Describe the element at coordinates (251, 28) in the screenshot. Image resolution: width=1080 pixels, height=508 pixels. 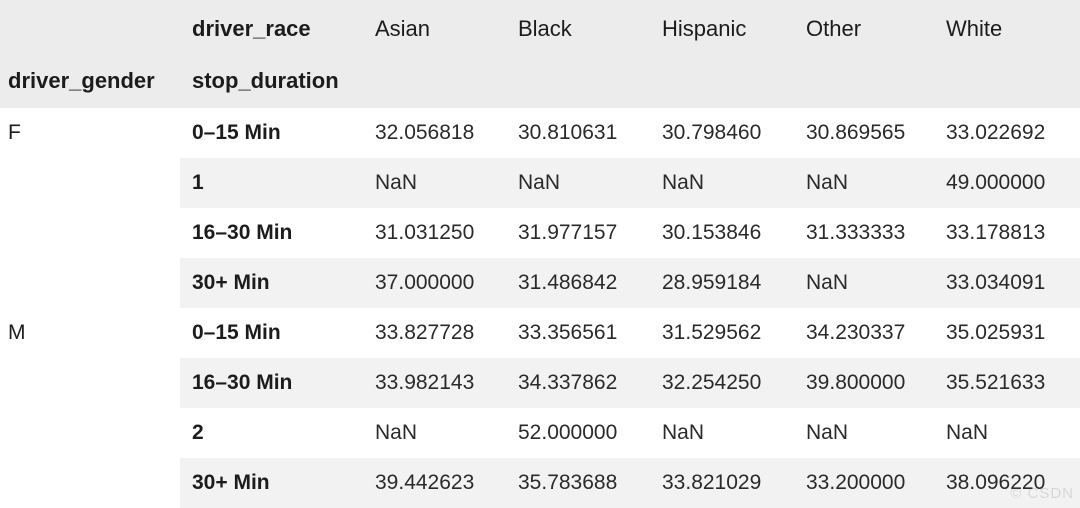
I see `column-index-name: driver_race` at that location.